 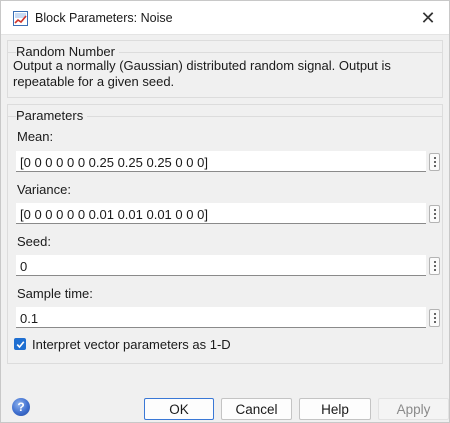 What do you see at coordinates (221, 161) in the screenshot?
I see `mean-input` at bounding box center [221, 161].